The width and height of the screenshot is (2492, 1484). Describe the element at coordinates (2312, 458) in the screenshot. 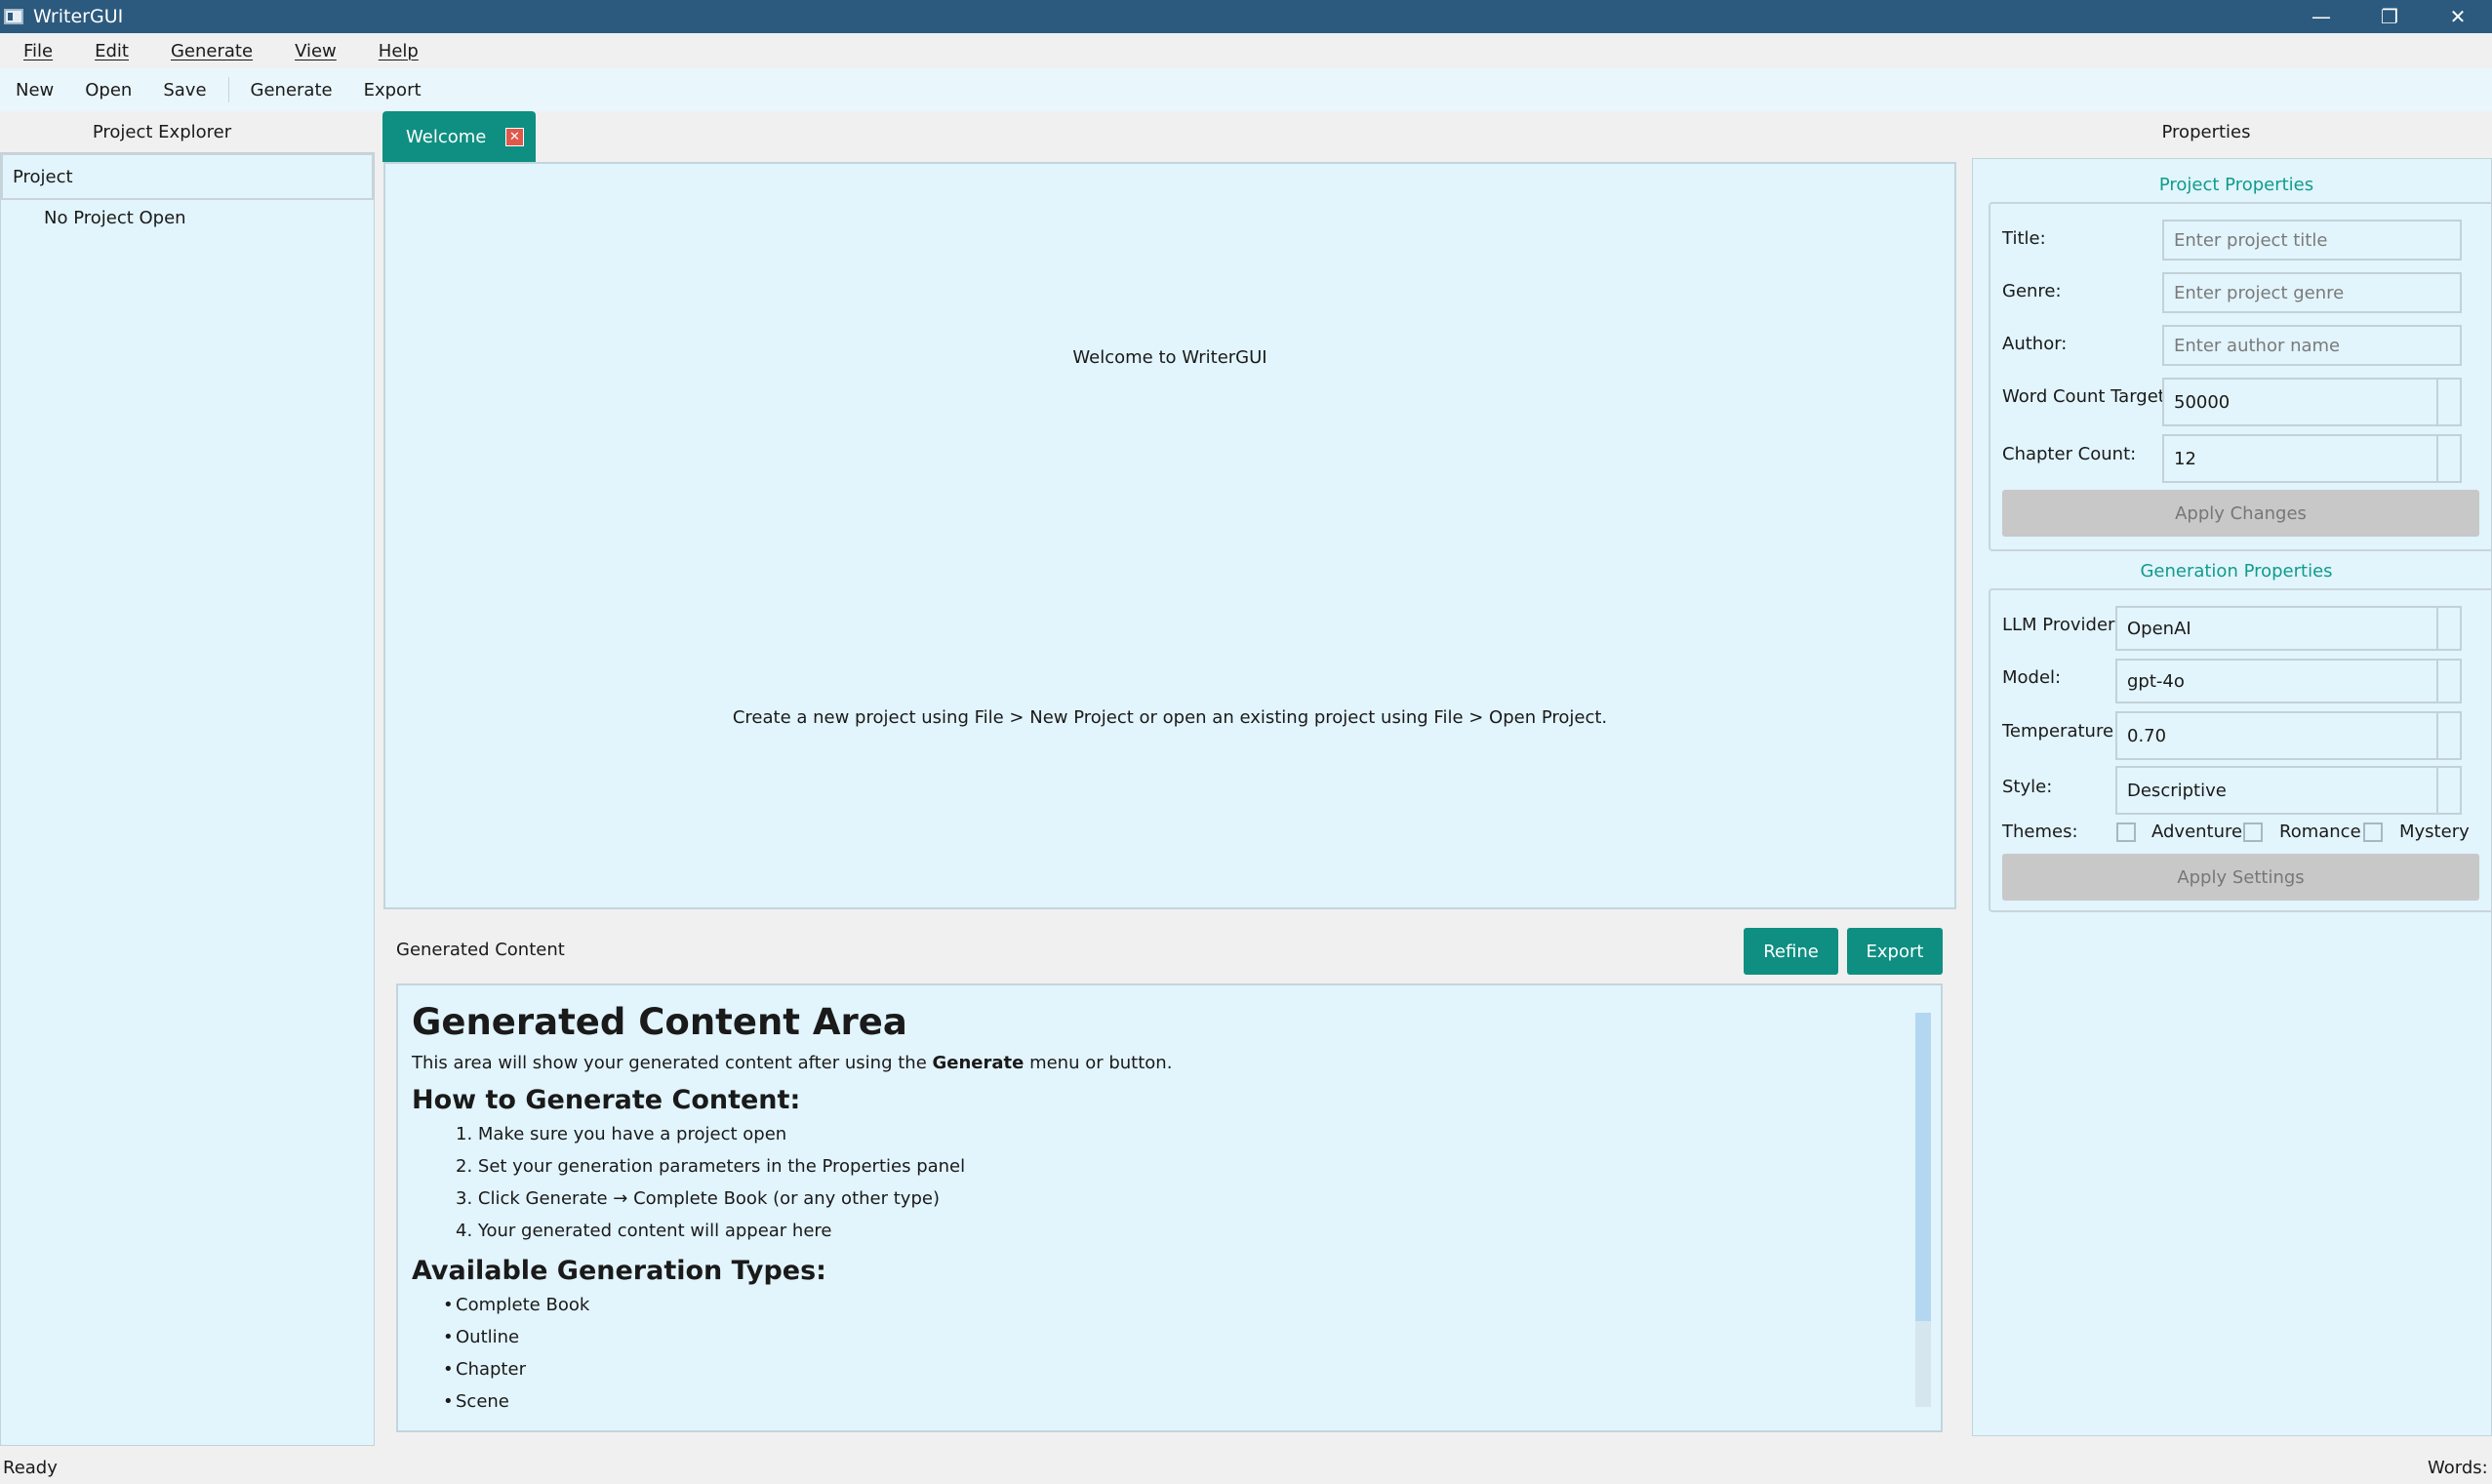

I see `chapter-count-spinbox: 12` at that location.